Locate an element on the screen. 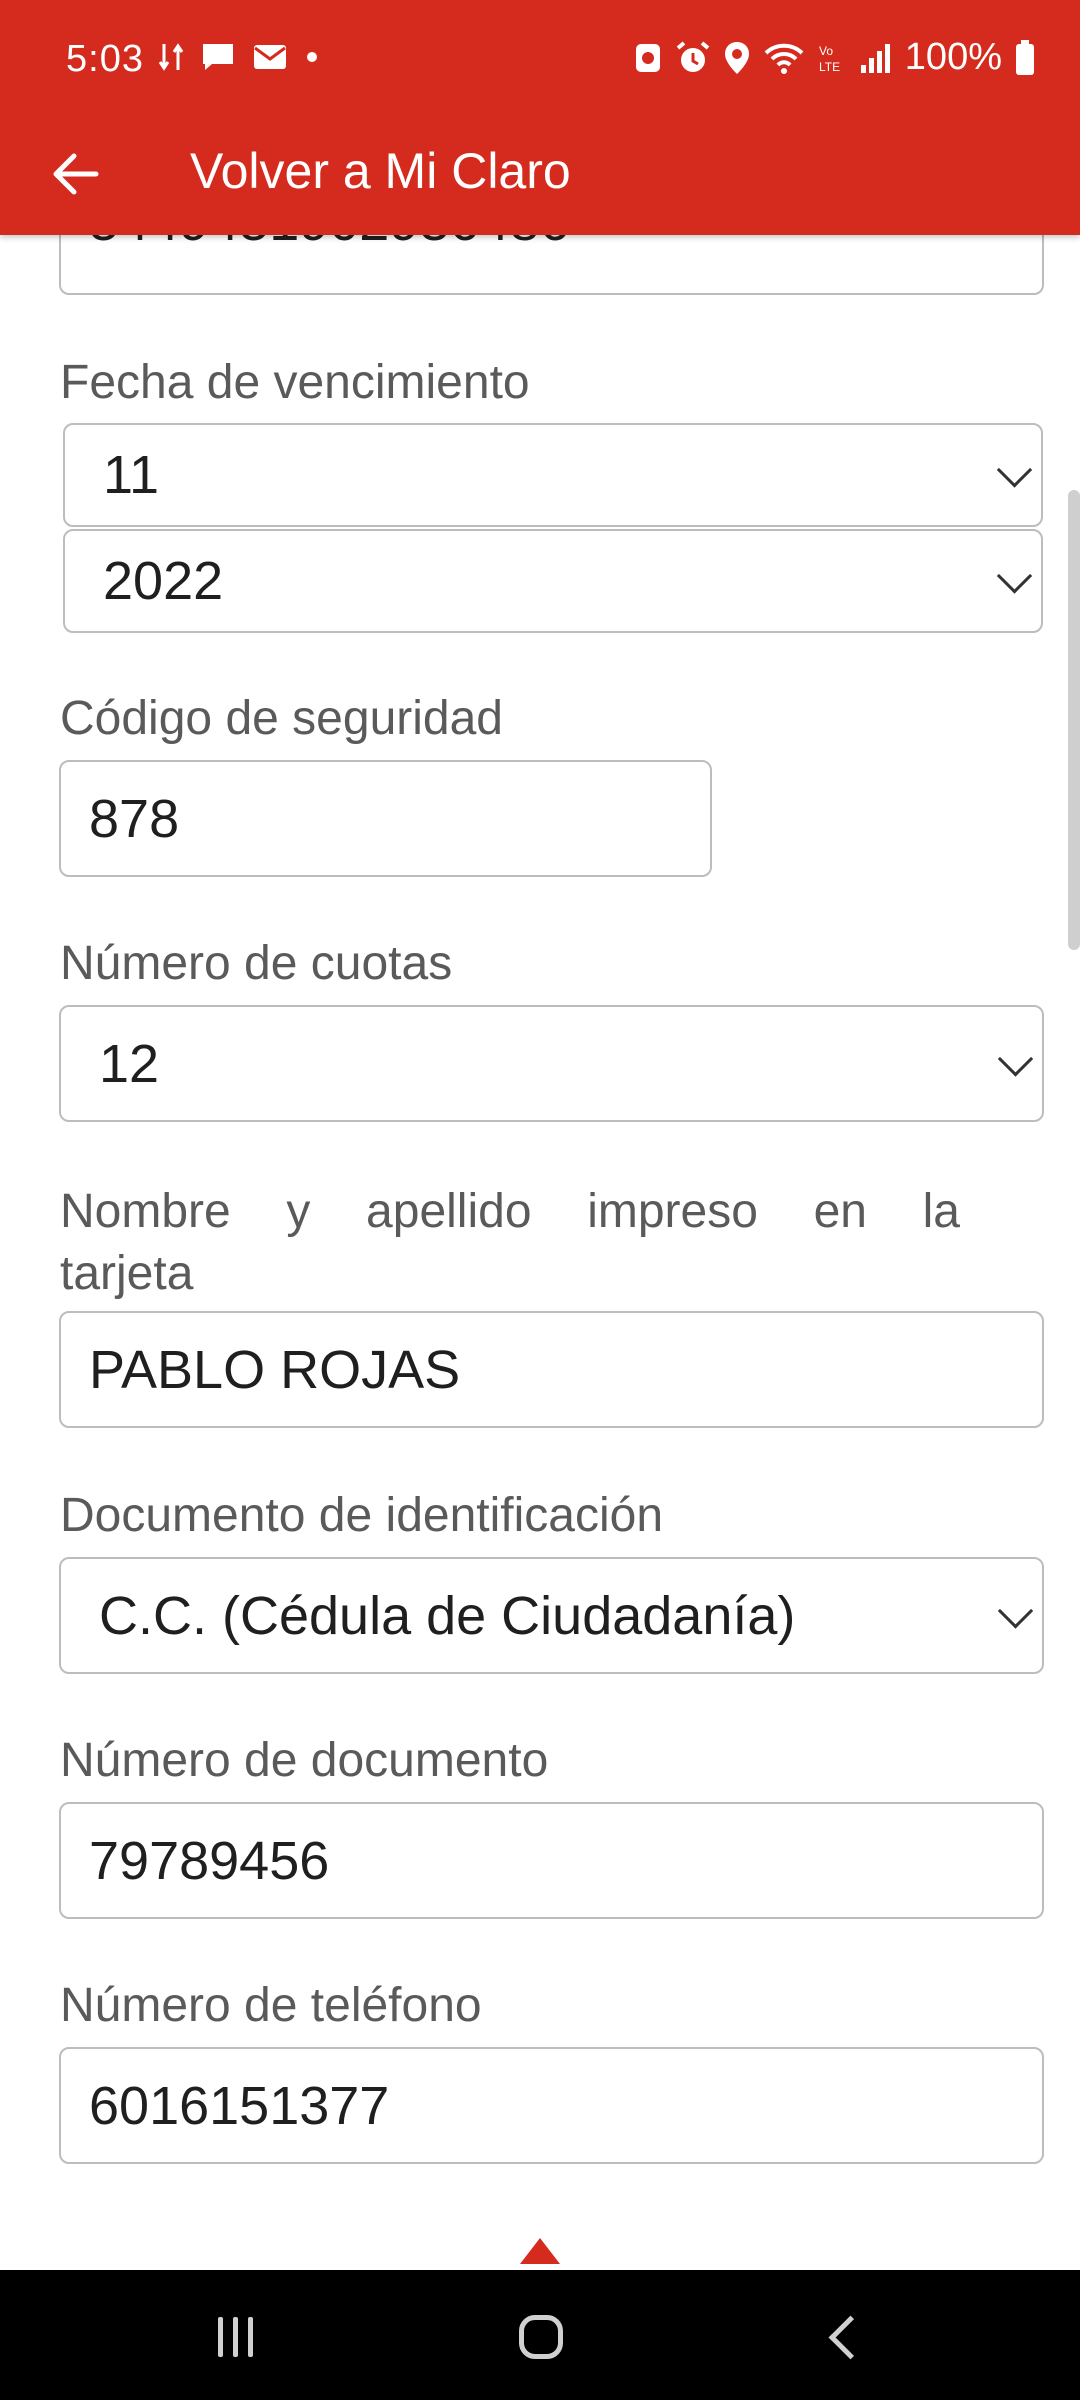 This screenshot has height=2400, width=1080. wifi-icon is located at coordinates (784, 58).